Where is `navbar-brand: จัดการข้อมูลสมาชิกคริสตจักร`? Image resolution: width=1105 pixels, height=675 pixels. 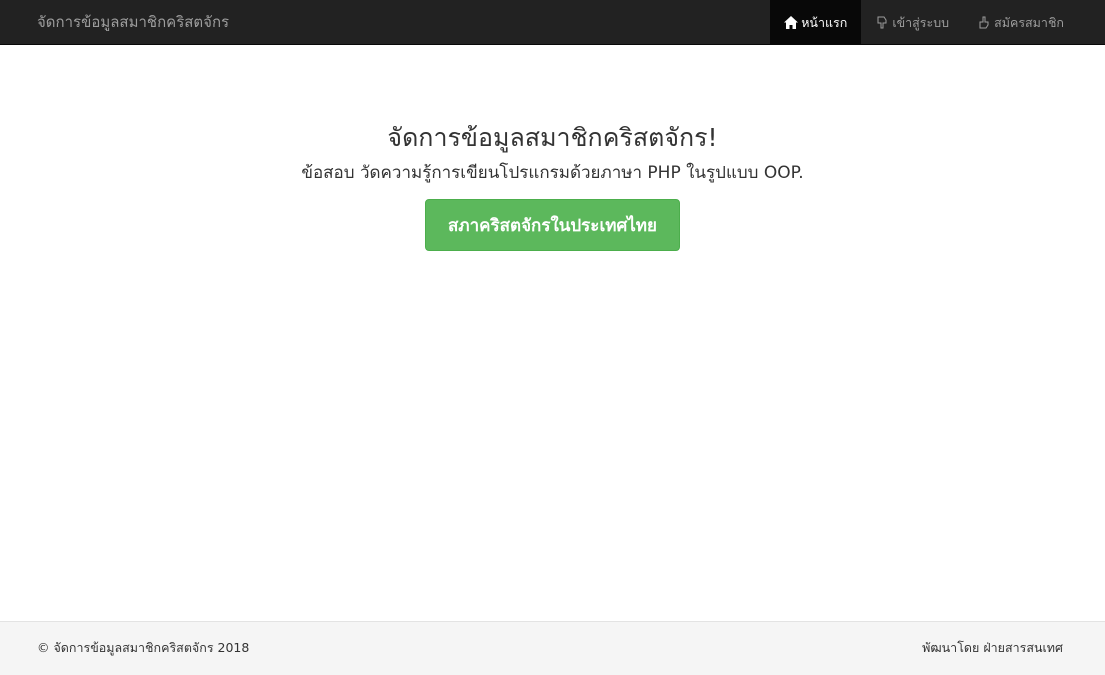
navbar-brand: จัดการข้อมูลสมาชิกคริสตจักร is located at coordinates (133, 22).